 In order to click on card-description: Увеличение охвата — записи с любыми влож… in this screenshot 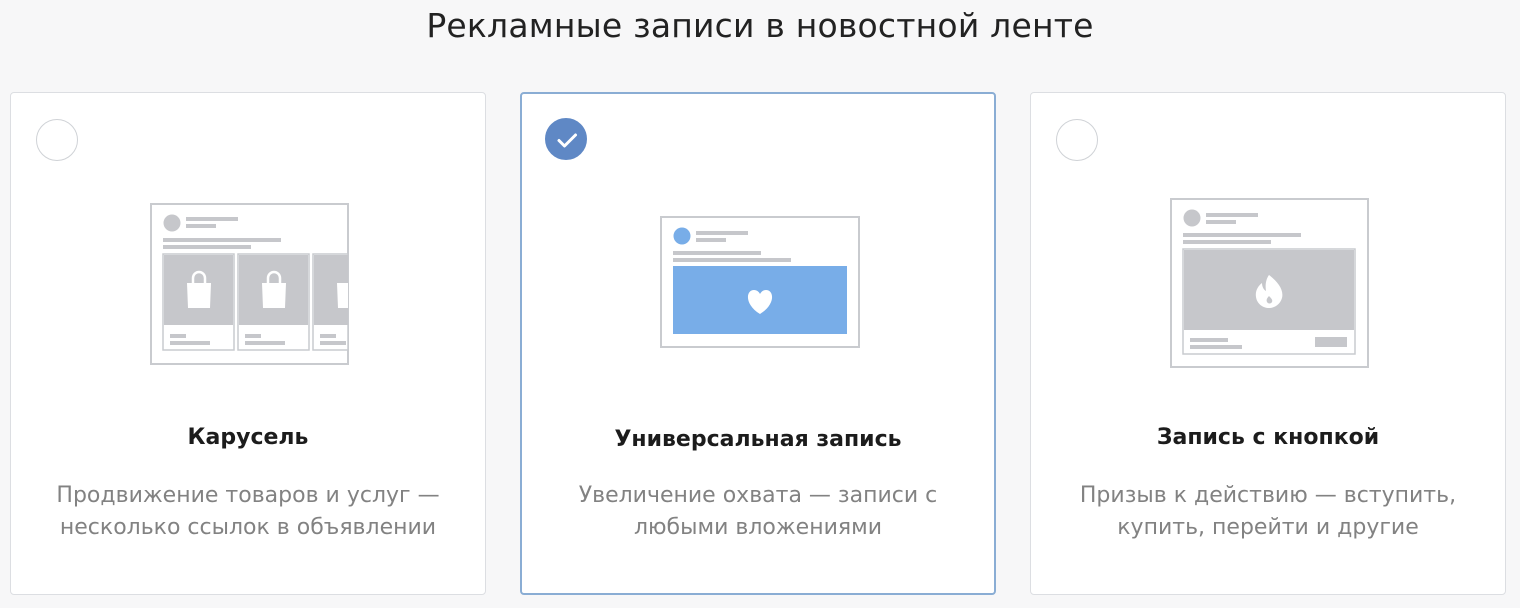, I will do `click(758, 511)`.